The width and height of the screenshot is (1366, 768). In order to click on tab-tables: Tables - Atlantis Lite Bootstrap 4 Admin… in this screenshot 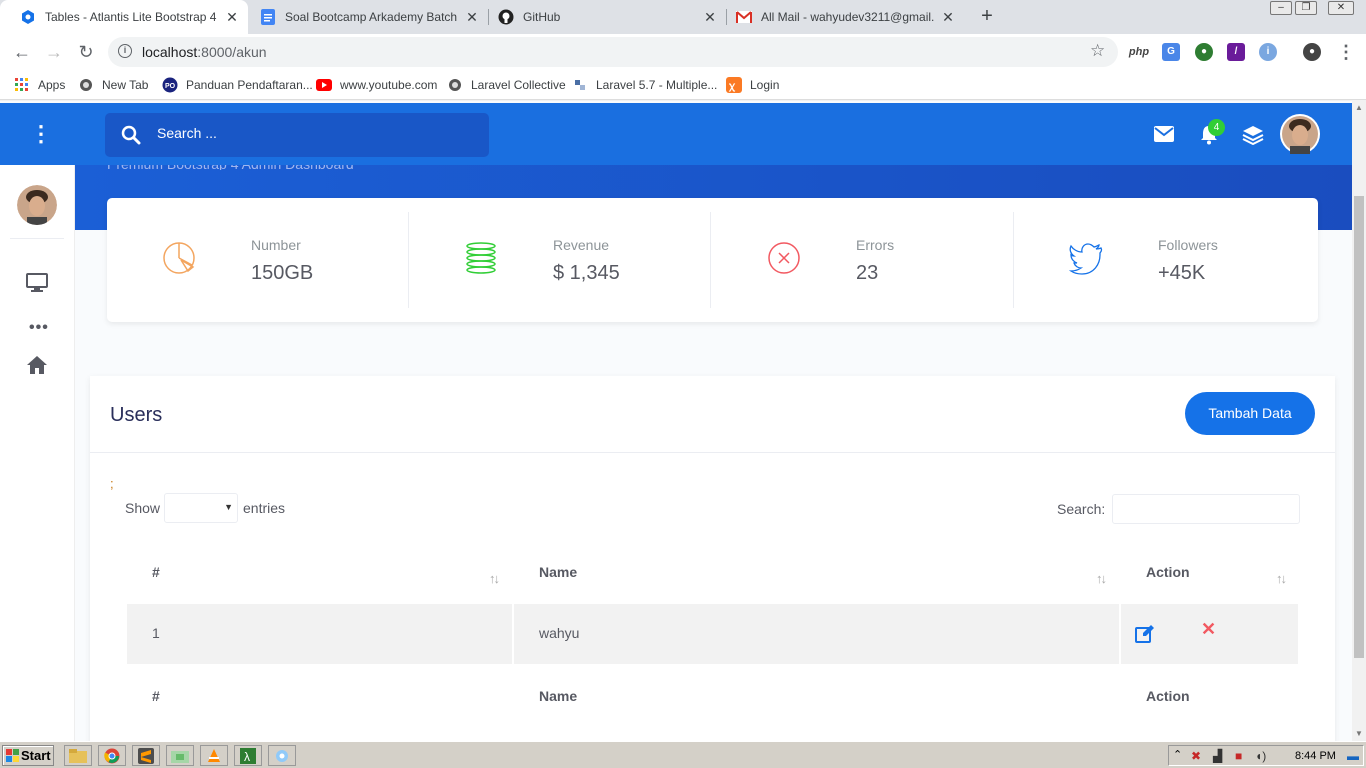, I will do `click(124, 17)`.